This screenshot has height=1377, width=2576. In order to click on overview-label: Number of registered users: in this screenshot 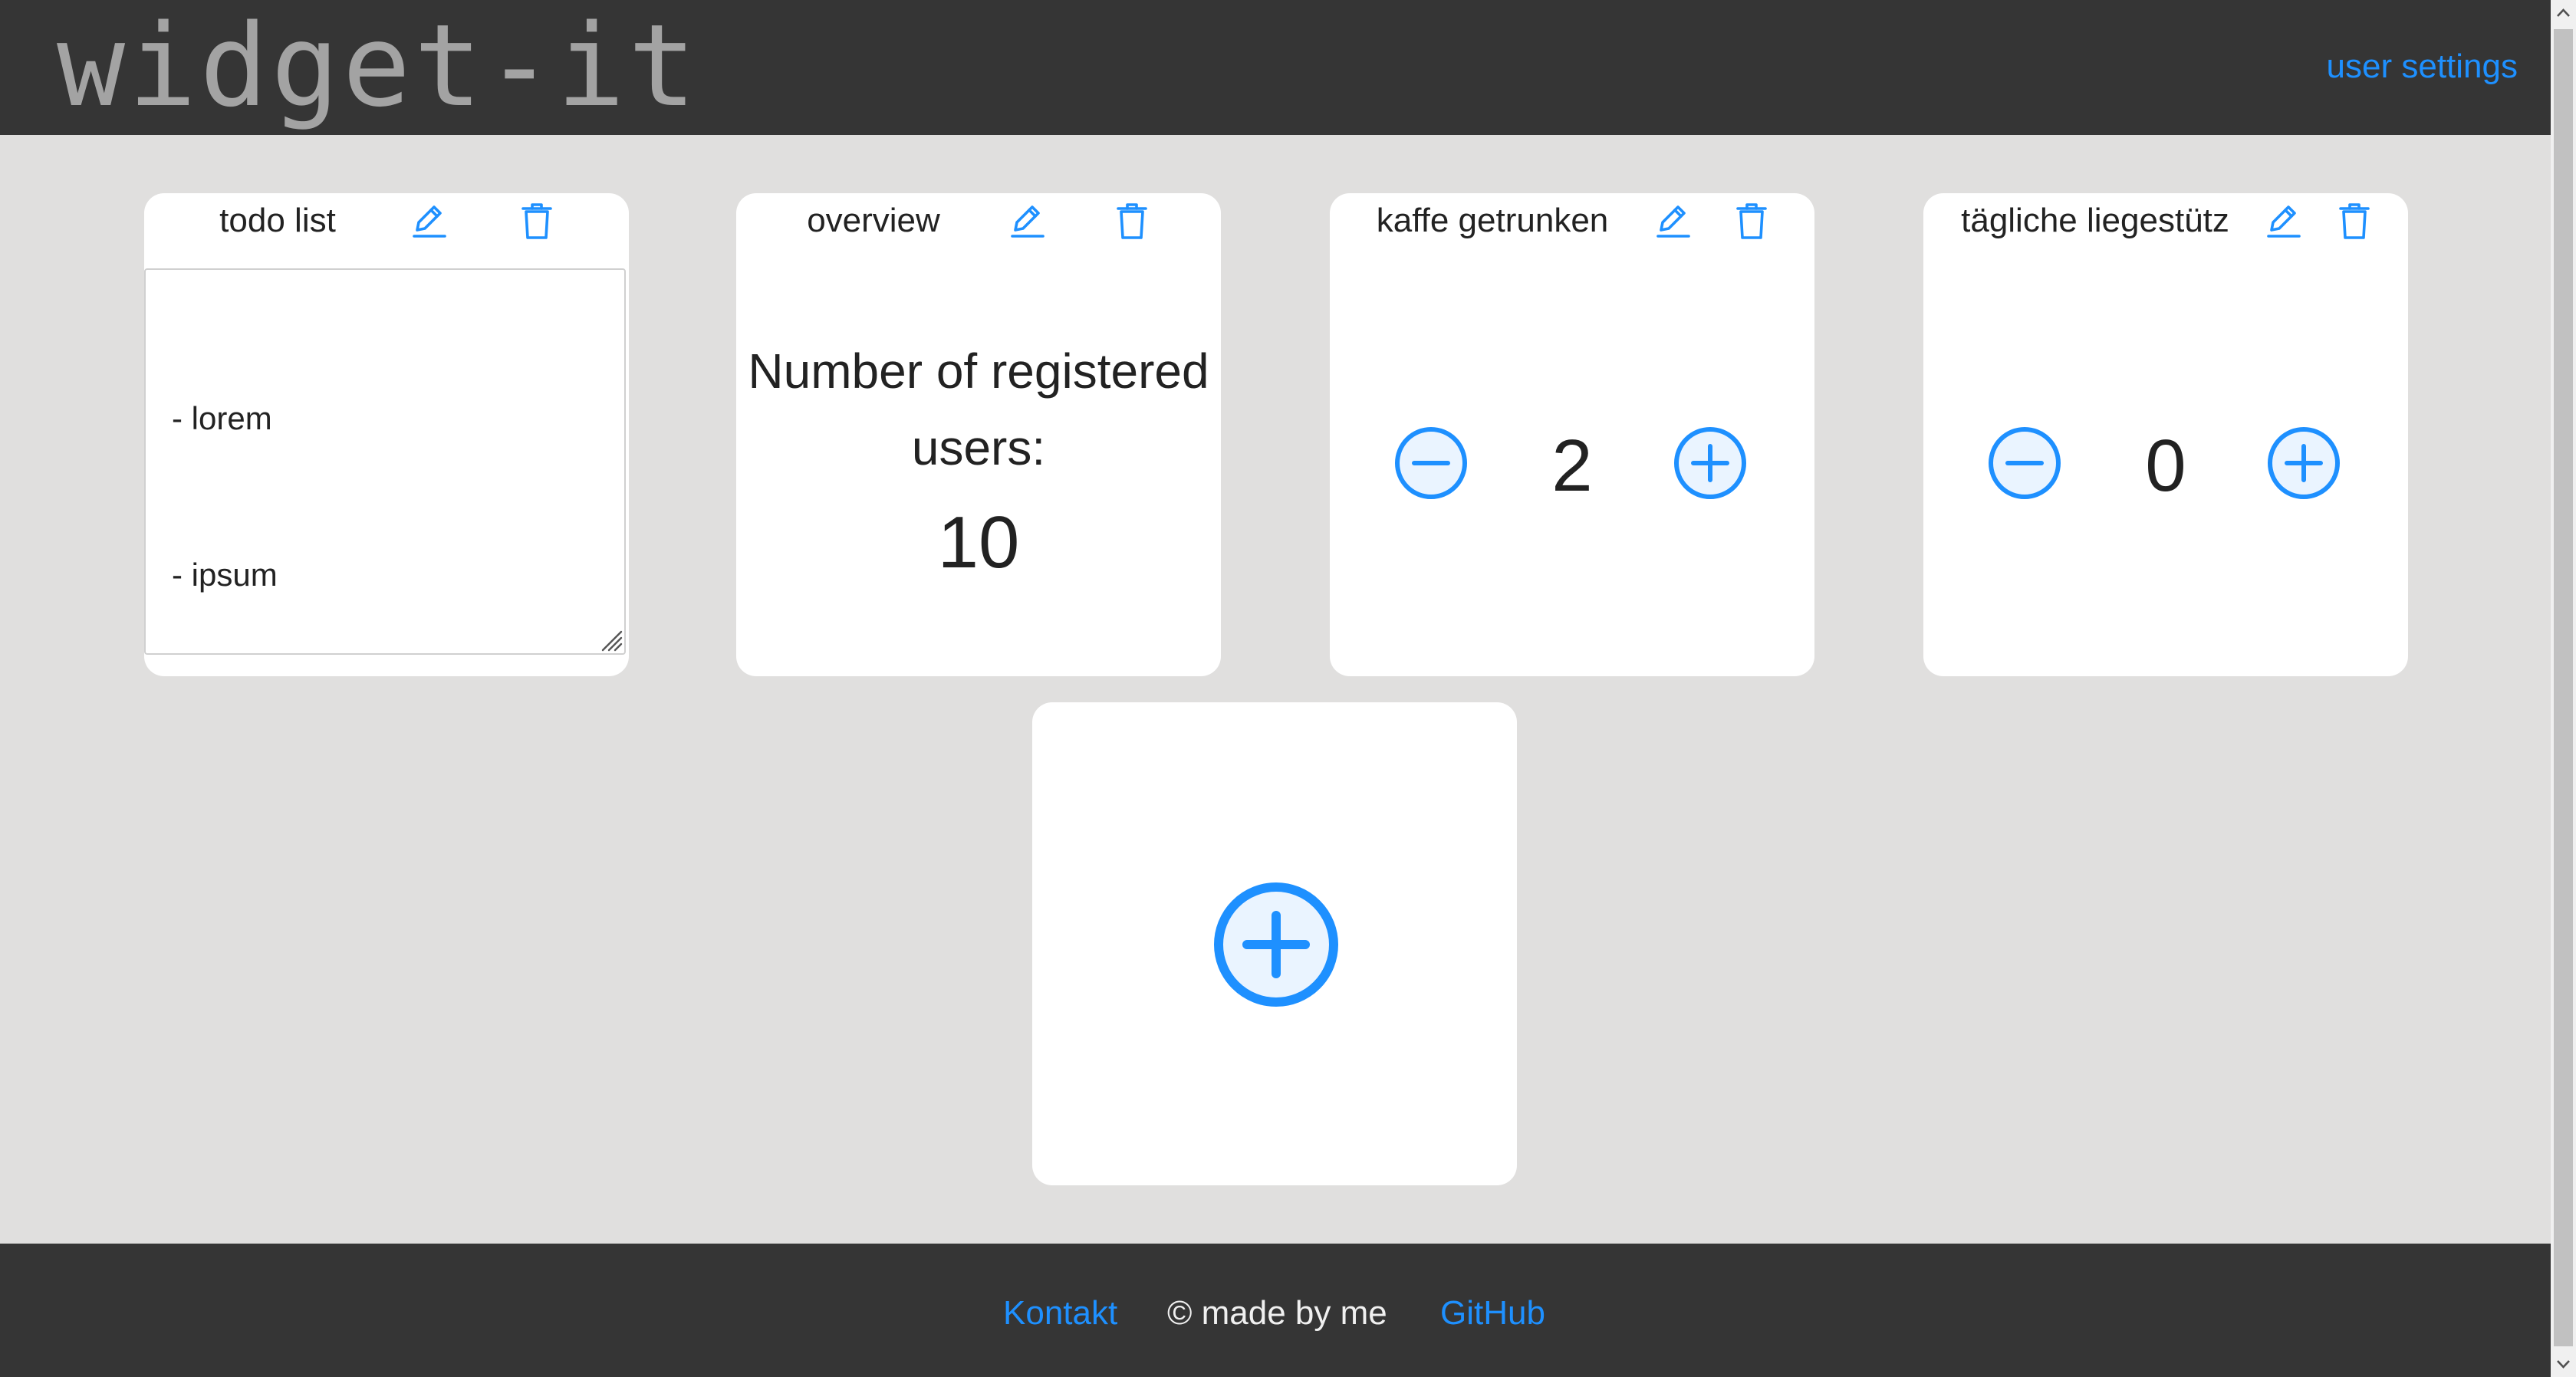, I will do `click(978, 409)`.